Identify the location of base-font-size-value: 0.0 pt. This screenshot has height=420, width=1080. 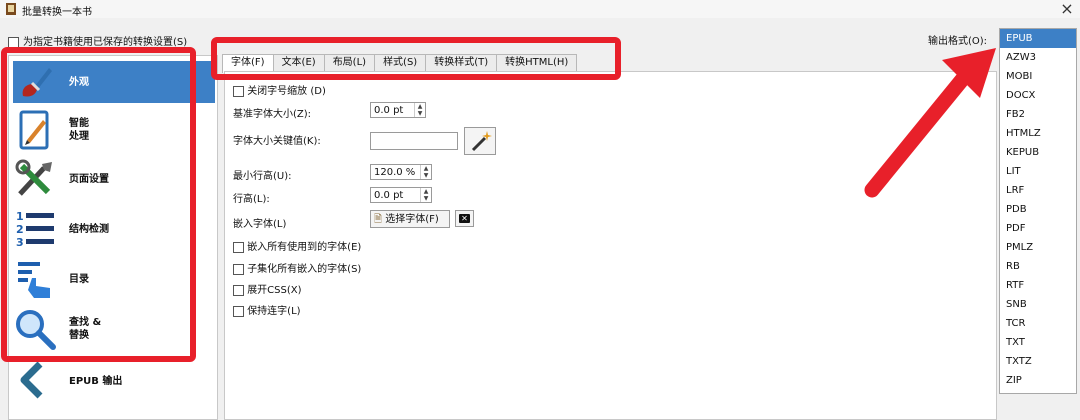
(389, 110).